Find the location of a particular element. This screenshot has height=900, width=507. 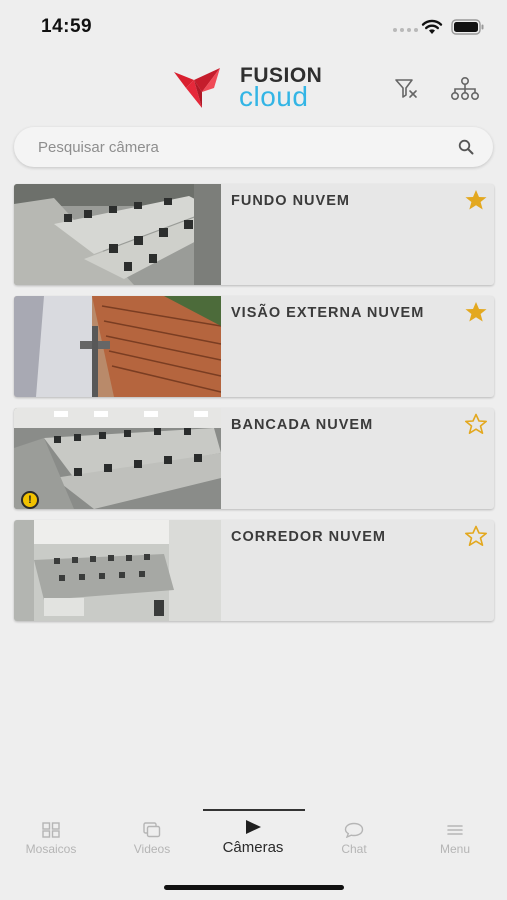

camera-card: CORREDOR NUVEM is located at coordinates (254, 570).